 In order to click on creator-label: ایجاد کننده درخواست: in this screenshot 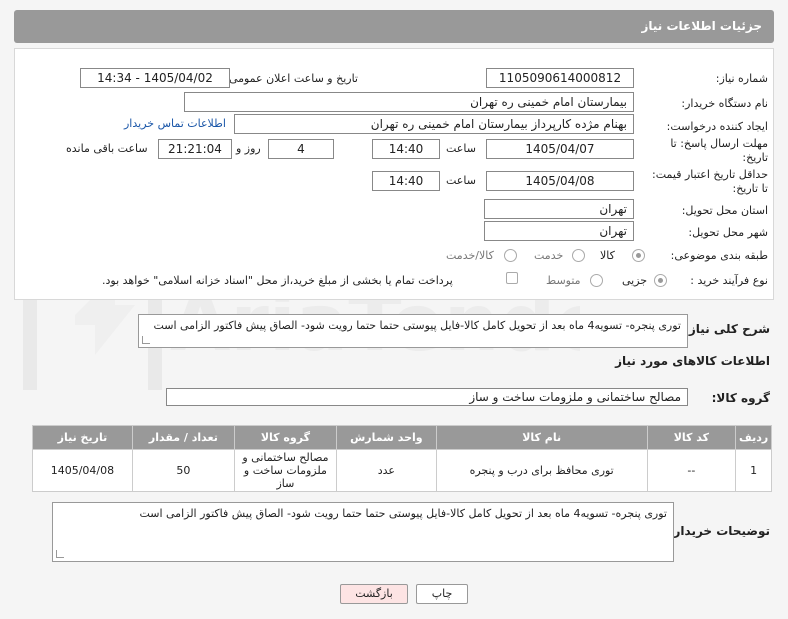, I will do `click(717, 126)`.